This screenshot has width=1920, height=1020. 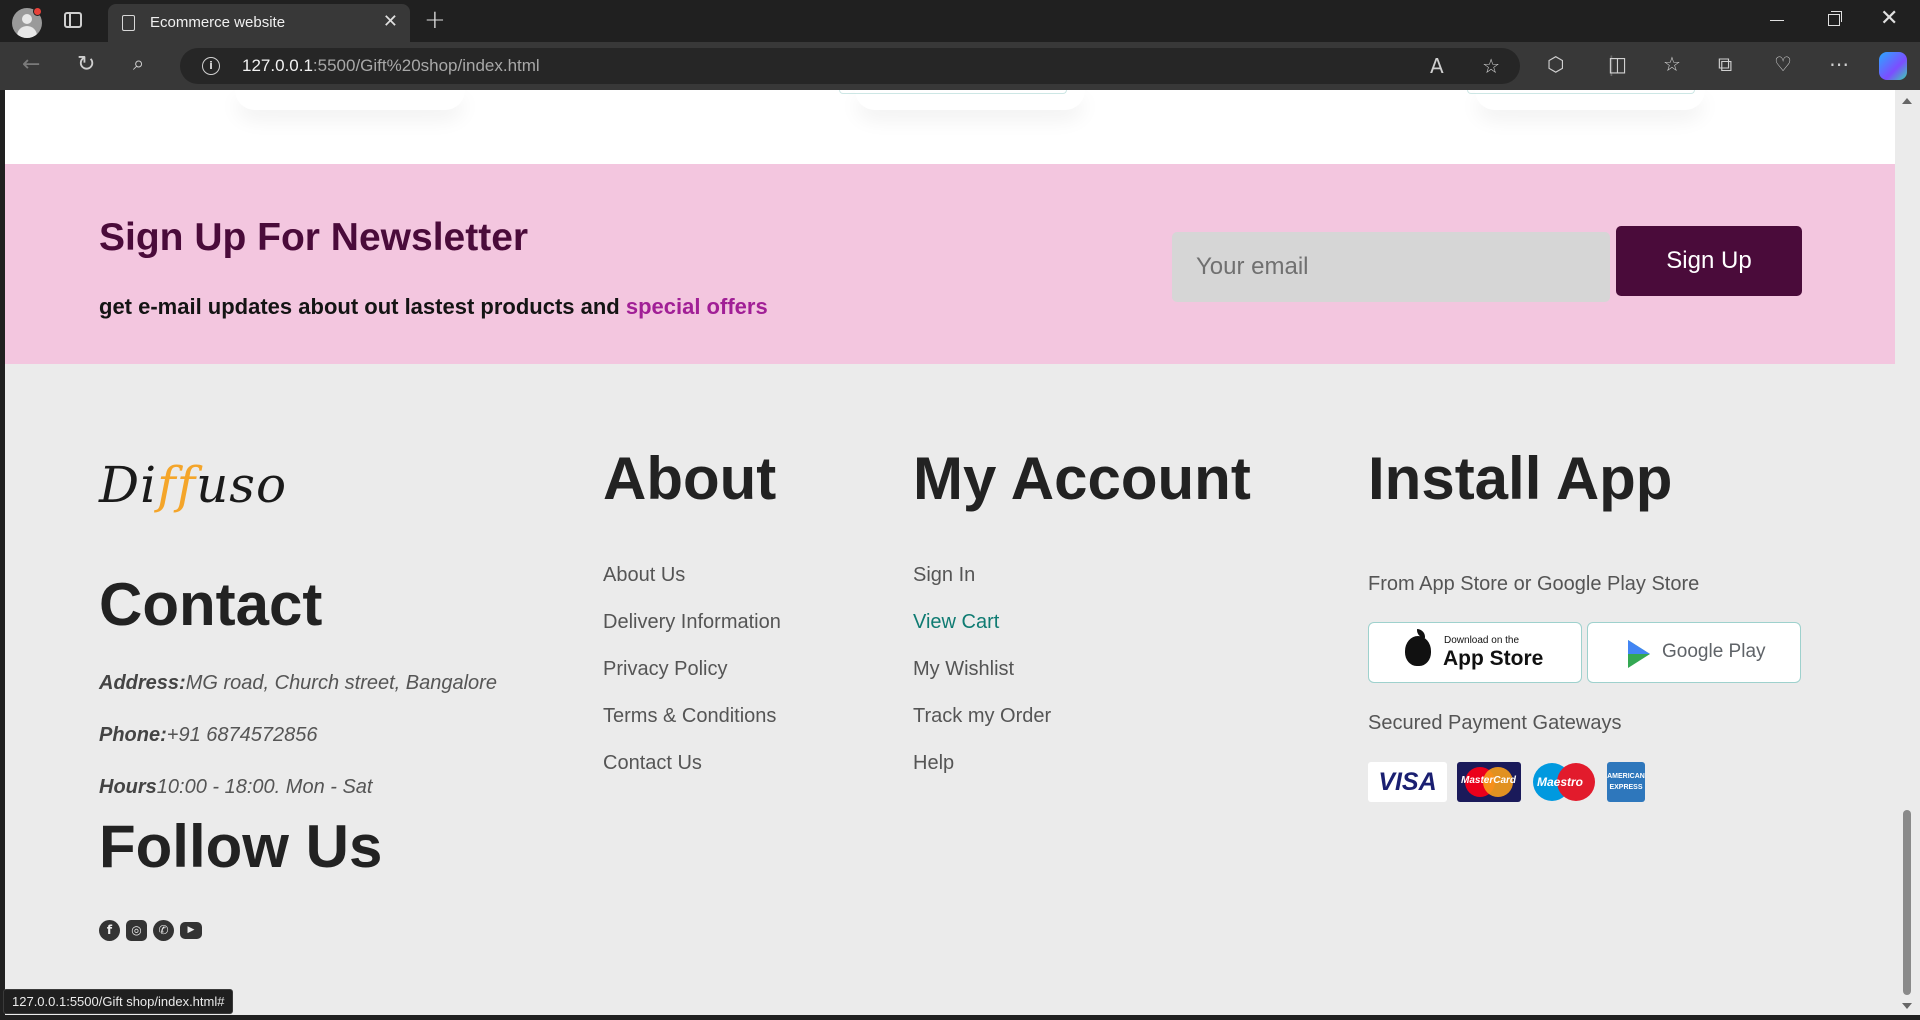 I want to click on install-app-heading: Install App, so click(x=1520, y=478).